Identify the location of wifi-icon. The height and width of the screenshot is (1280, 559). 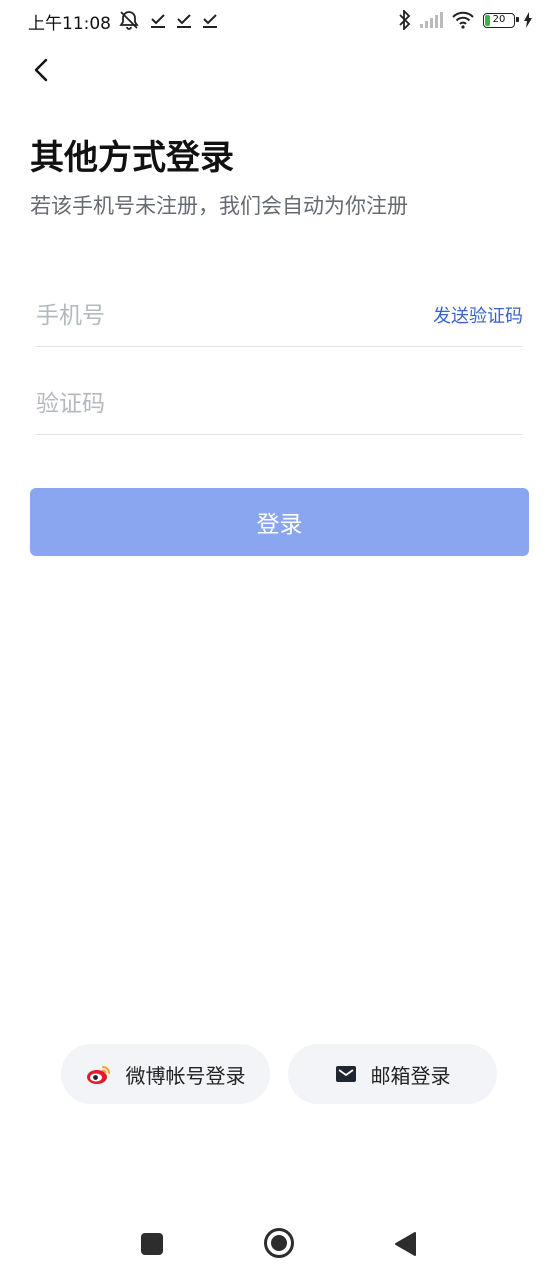
(463, 20).